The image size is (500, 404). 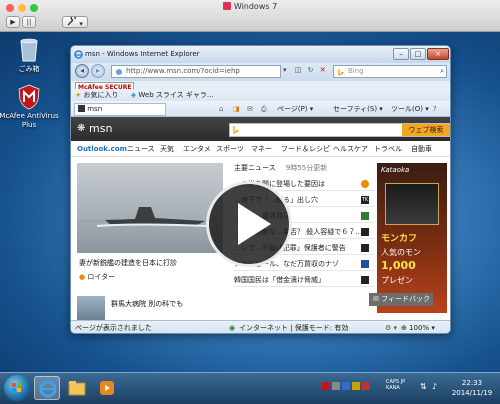 I want to click on cat-outlook: Outlook.com, so click(x=102, y=149).